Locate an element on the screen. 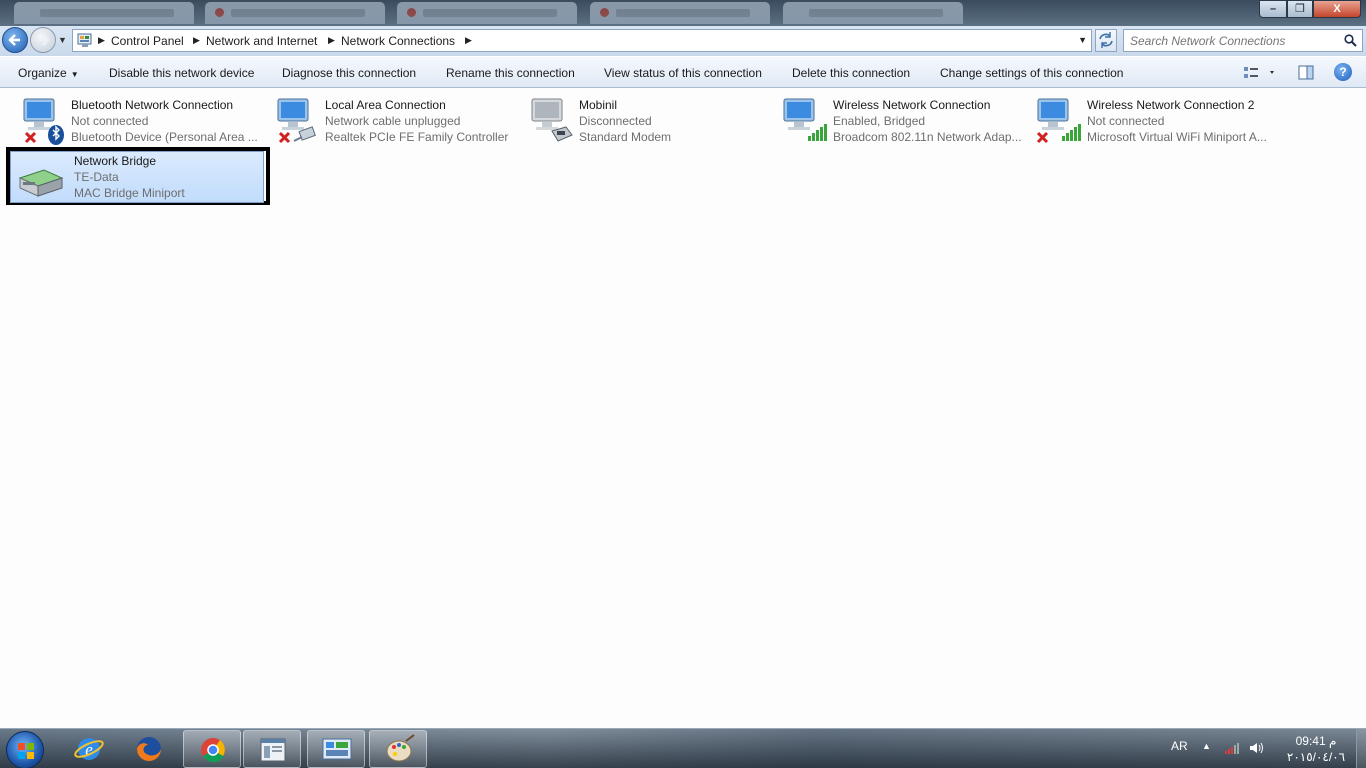 This screenshot has height=768, width=1366. preview-pane-button is located at coordinates (1306, 73).